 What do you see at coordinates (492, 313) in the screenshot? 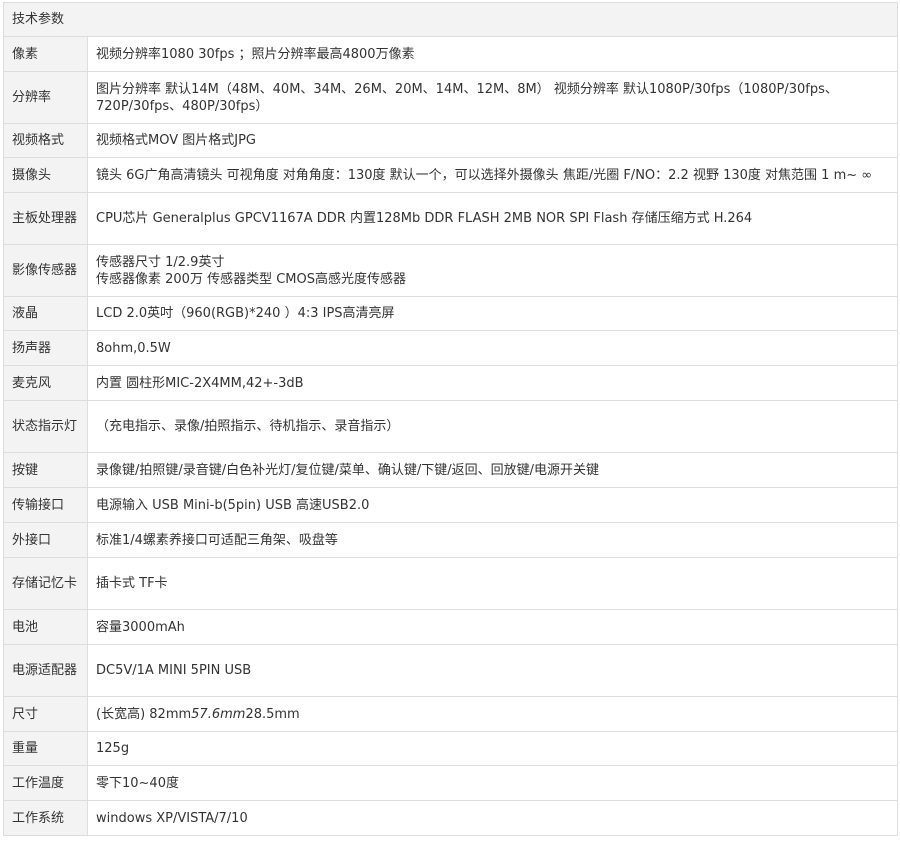
I see `row-value: LCD 2.0英吋（960(RGB)*240 ）4:3 IPS高清亮屏` at bounding box center [492, 313].